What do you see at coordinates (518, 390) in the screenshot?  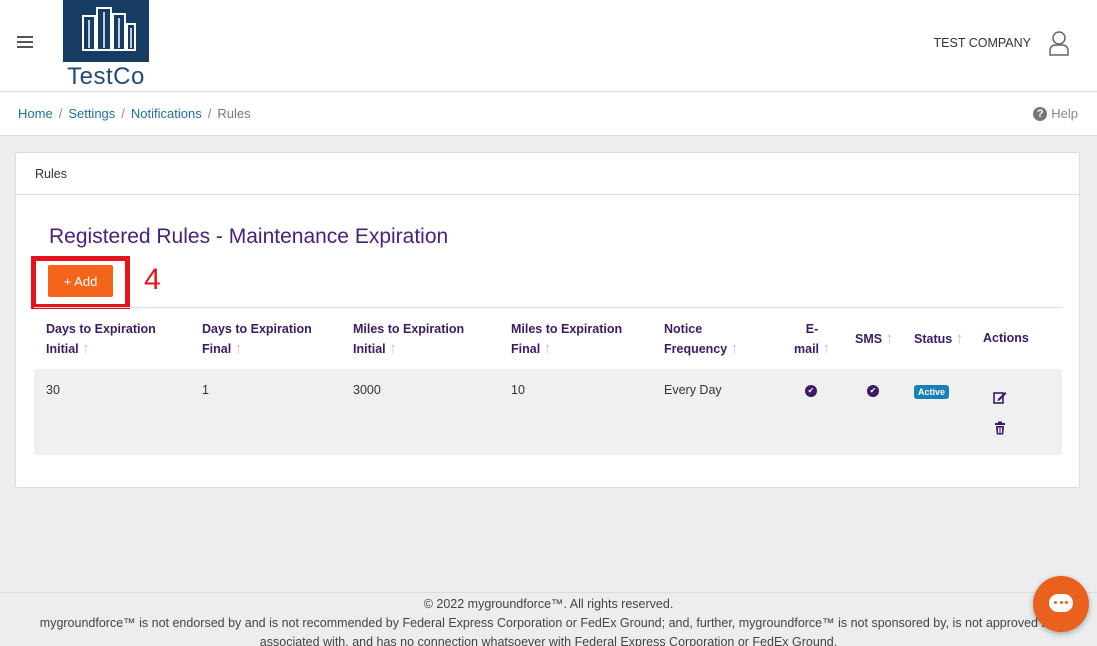 I see `cell-miles-final: 10` at bounding box center [518, 390].